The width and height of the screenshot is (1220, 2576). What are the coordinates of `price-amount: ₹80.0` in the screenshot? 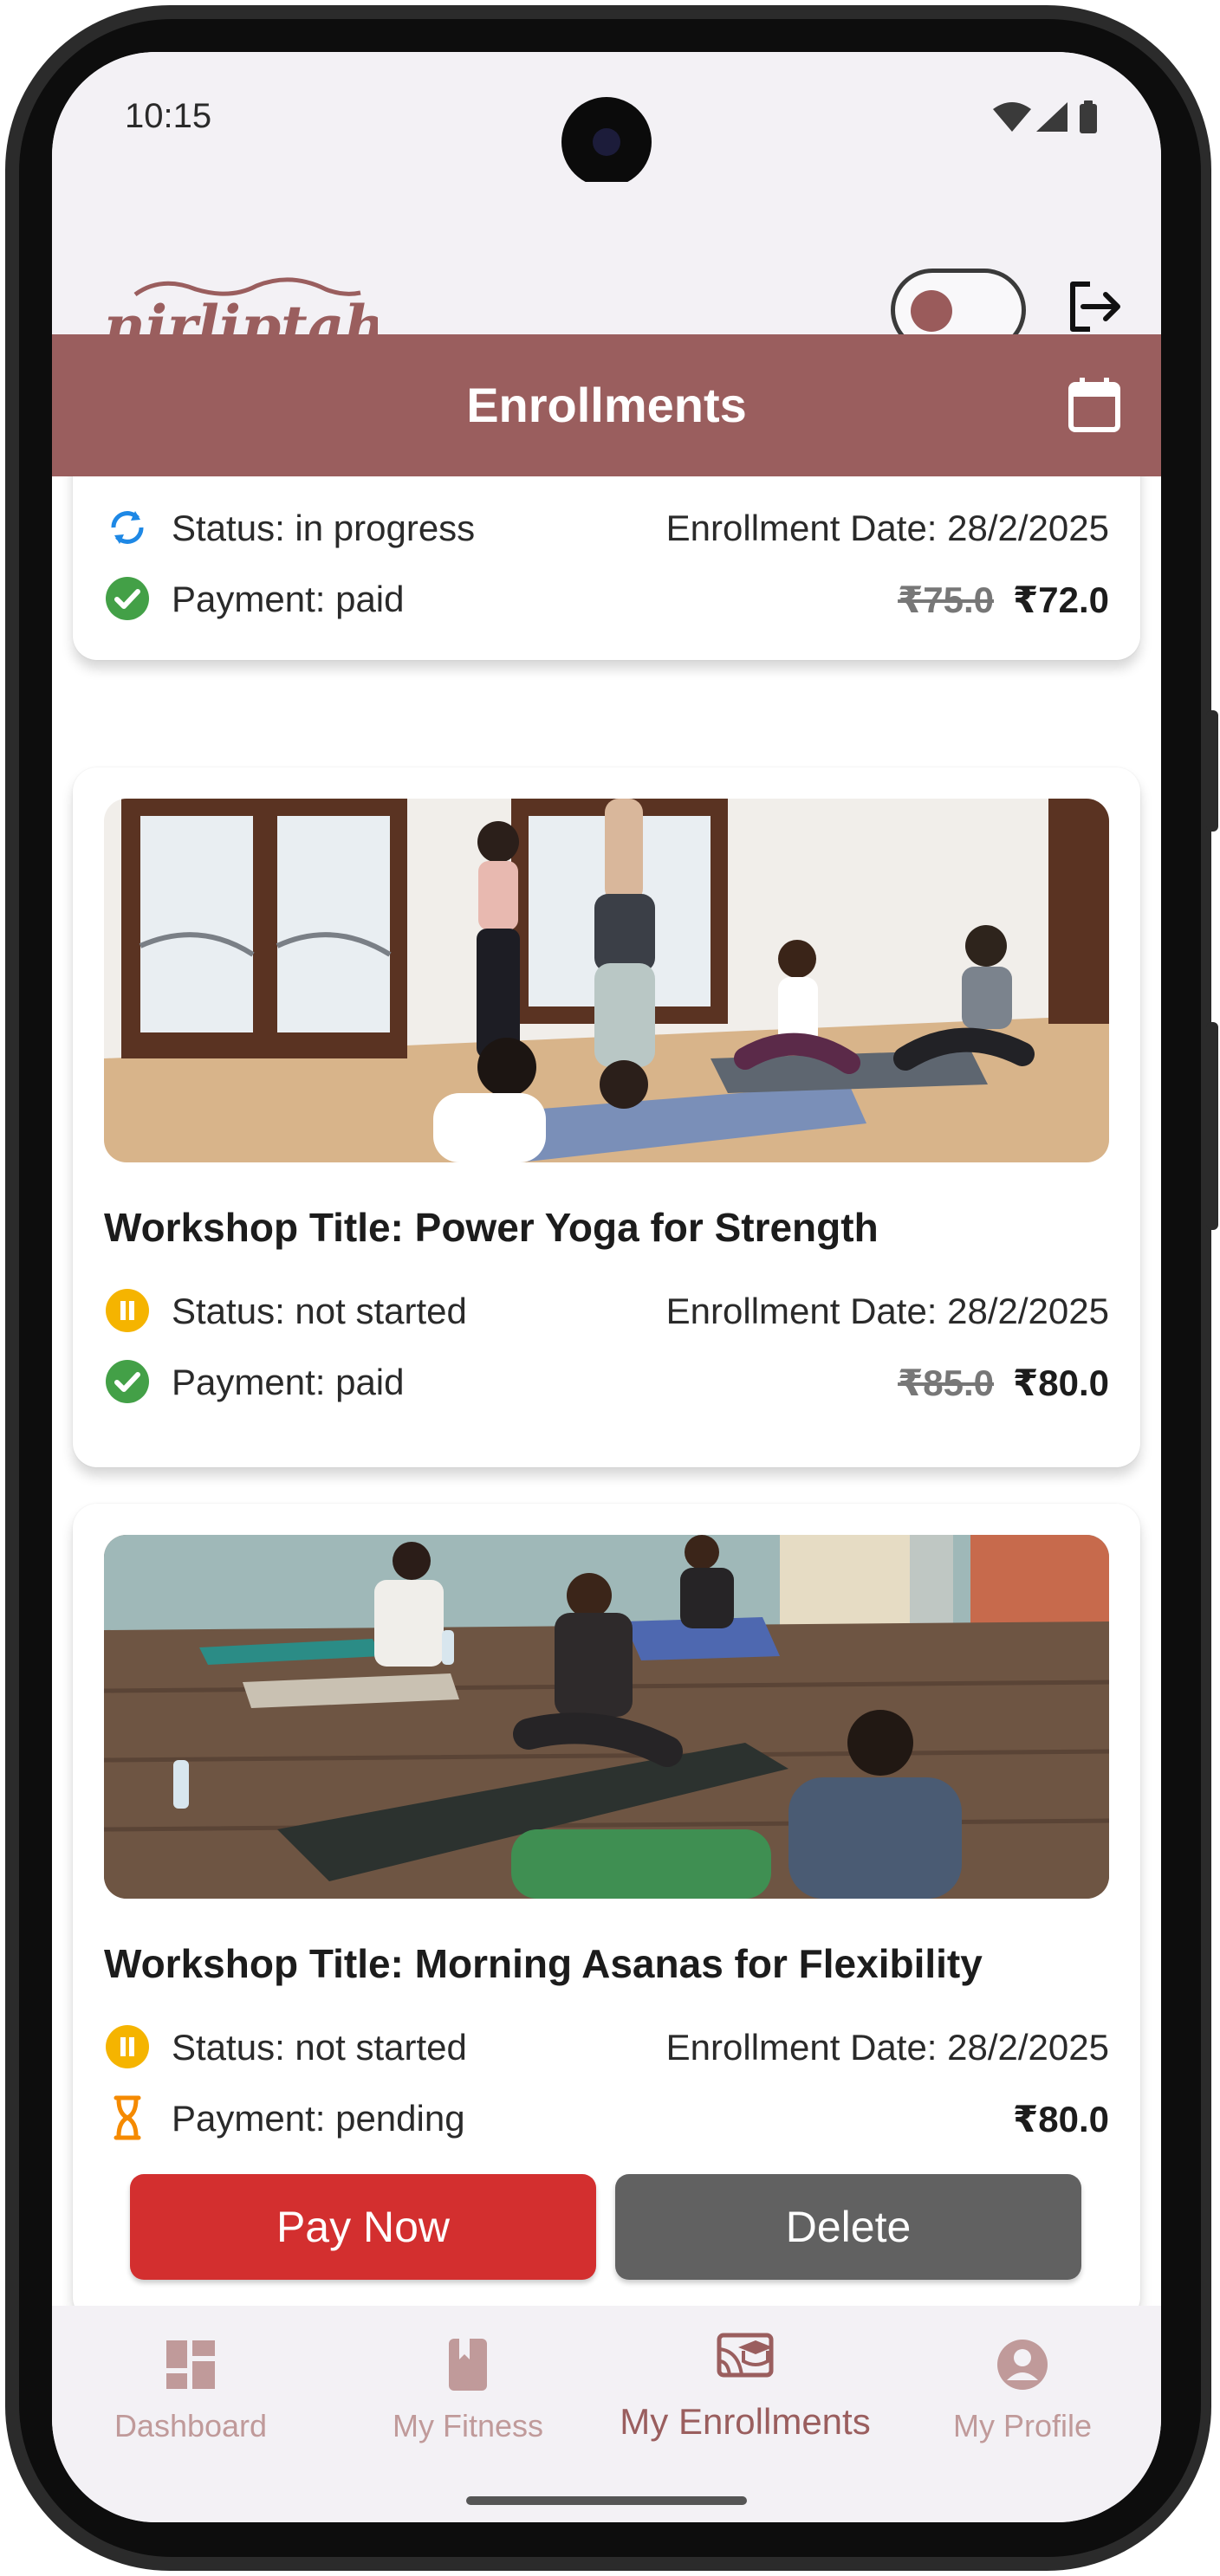 It's located at (1061, 2119).